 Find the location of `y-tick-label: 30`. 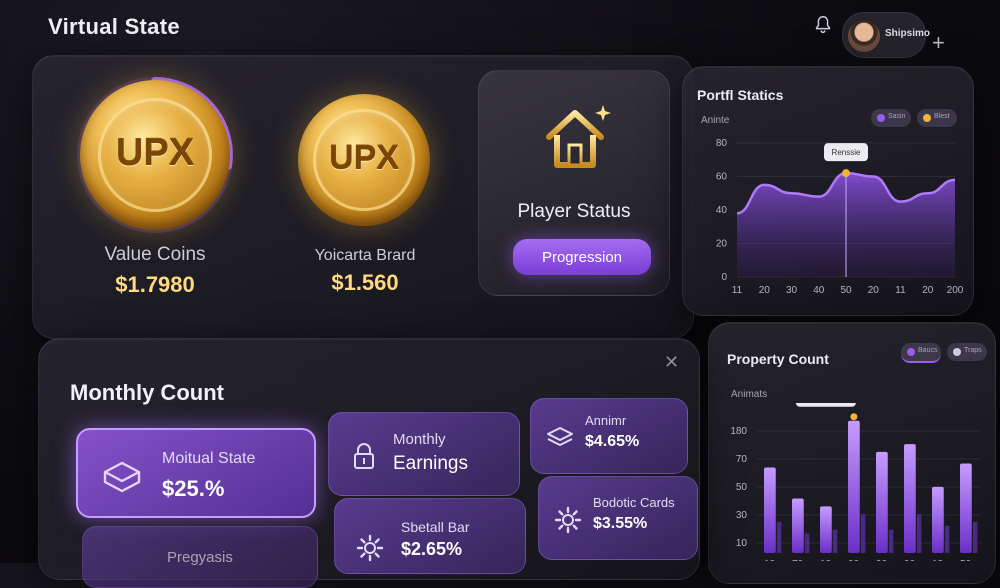

y-tick-label: 30 is located at coordinates (742, 515).